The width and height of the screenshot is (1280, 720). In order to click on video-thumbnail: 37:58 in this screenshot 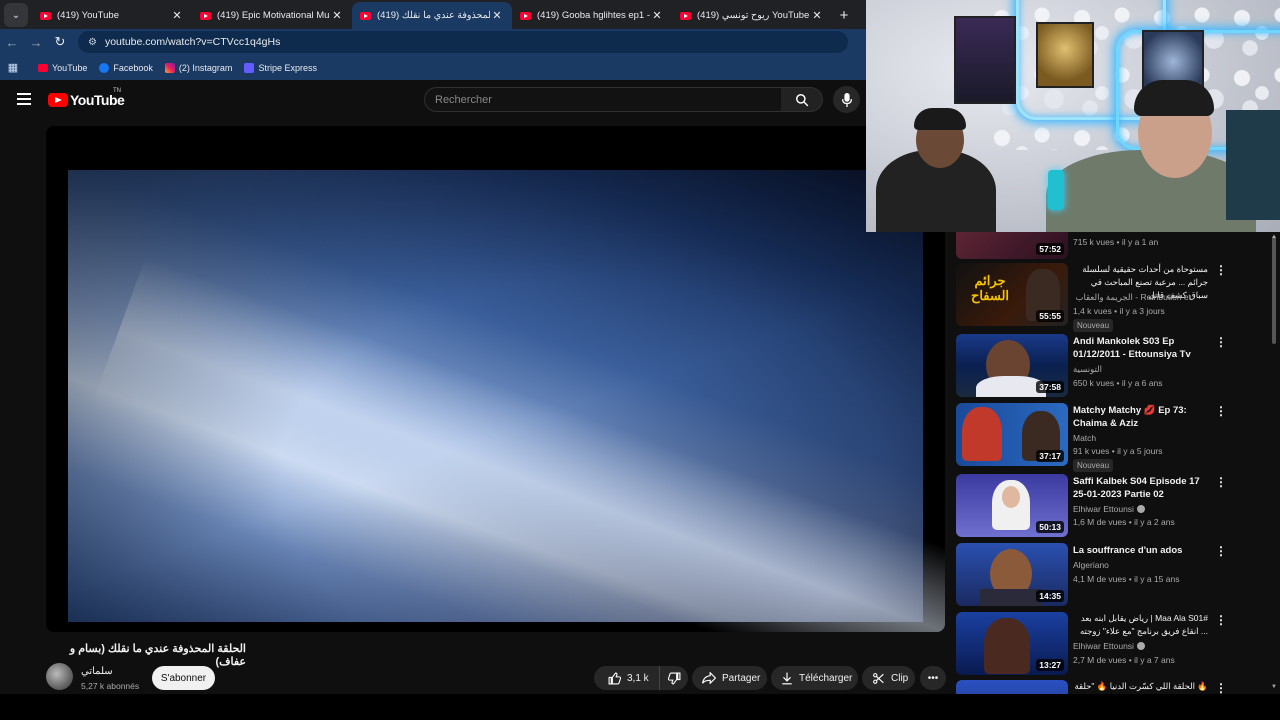, I will do `click(1012, 365)`.